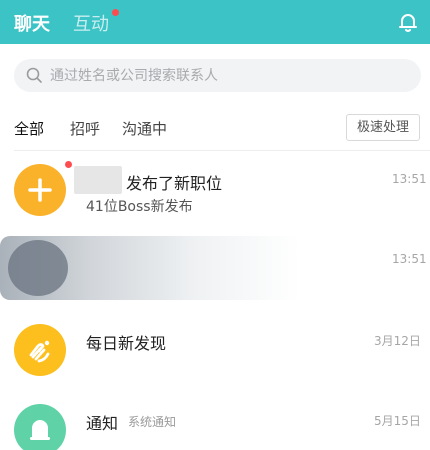  I want to click on tab-chat: 聊天, so click(32, 23).